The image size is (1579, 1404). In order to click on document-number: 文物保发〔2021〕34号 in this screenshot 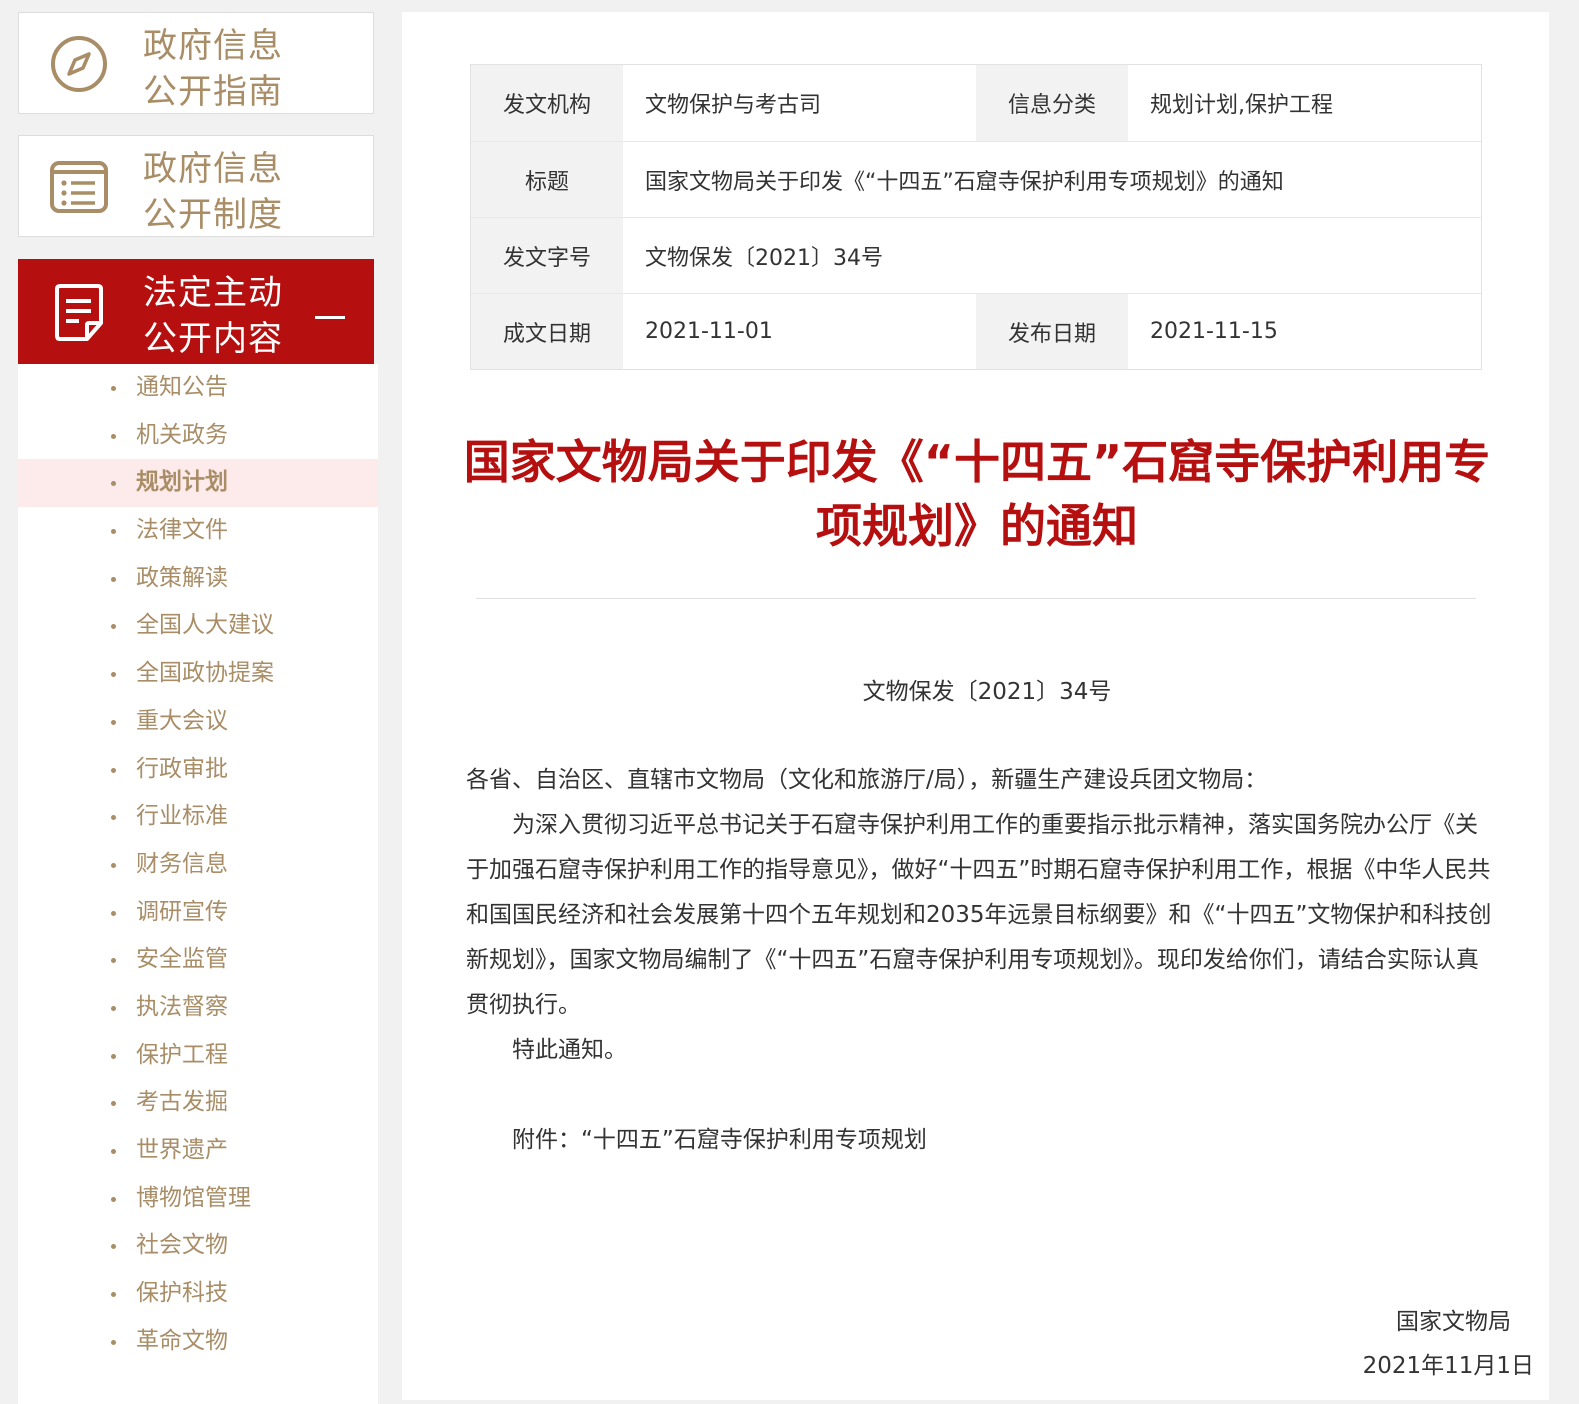, I will do `click(987, 692)`.